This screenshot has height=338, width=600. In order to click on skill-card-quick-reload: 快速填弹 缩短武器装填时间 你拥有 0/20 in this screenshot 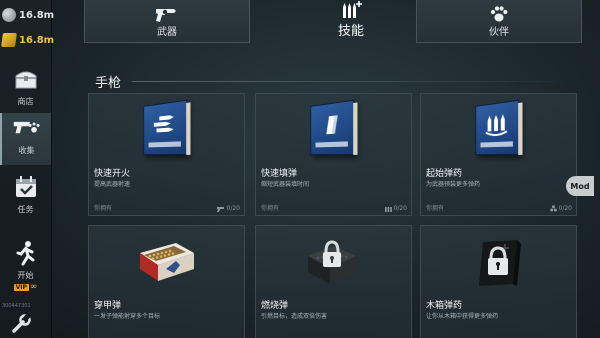, I will do `click(333, 154)`.